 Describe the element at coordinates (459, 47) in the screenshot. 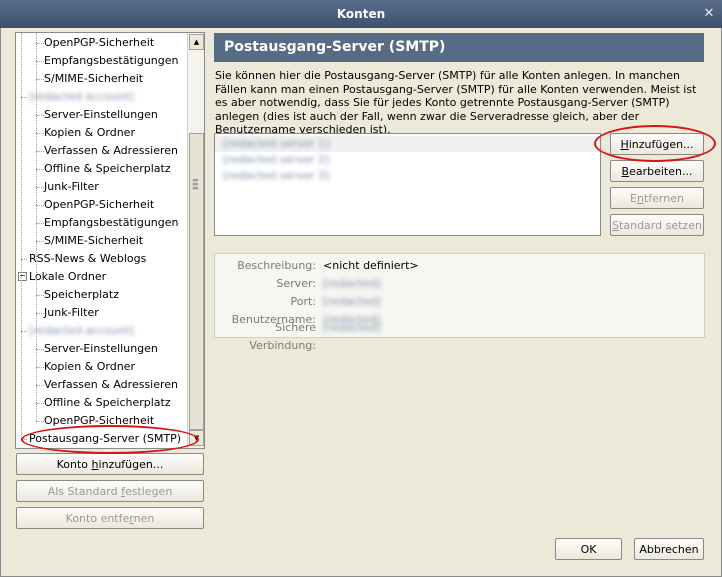

I see `page-title: Postausgang-Server (SMTP)` at that location.